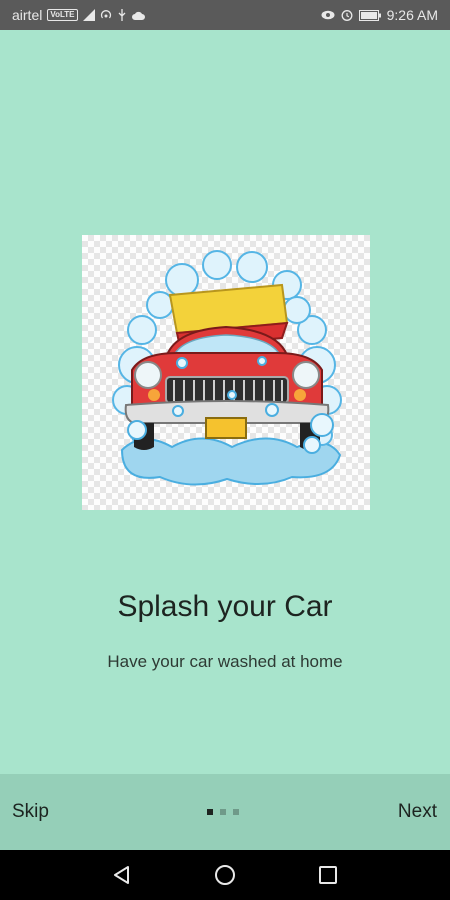 This screenshot has width=450, height=900. I want to click on status-right: 9:26 AM, so click(379, 15).